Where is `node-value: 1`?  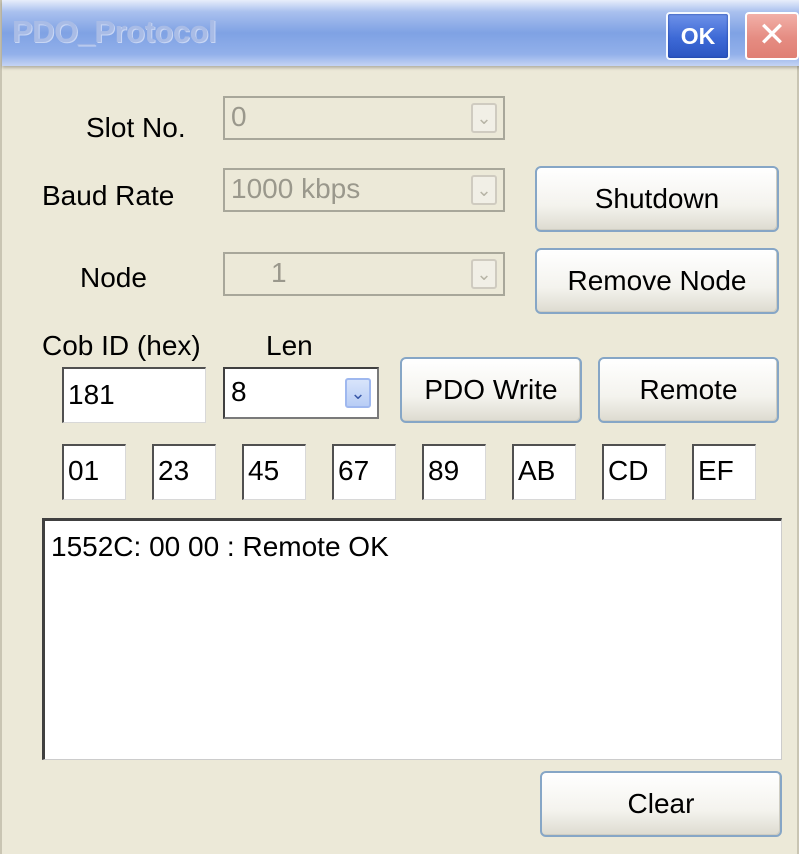 node-value: 1 is located at coordinates (279, 272).